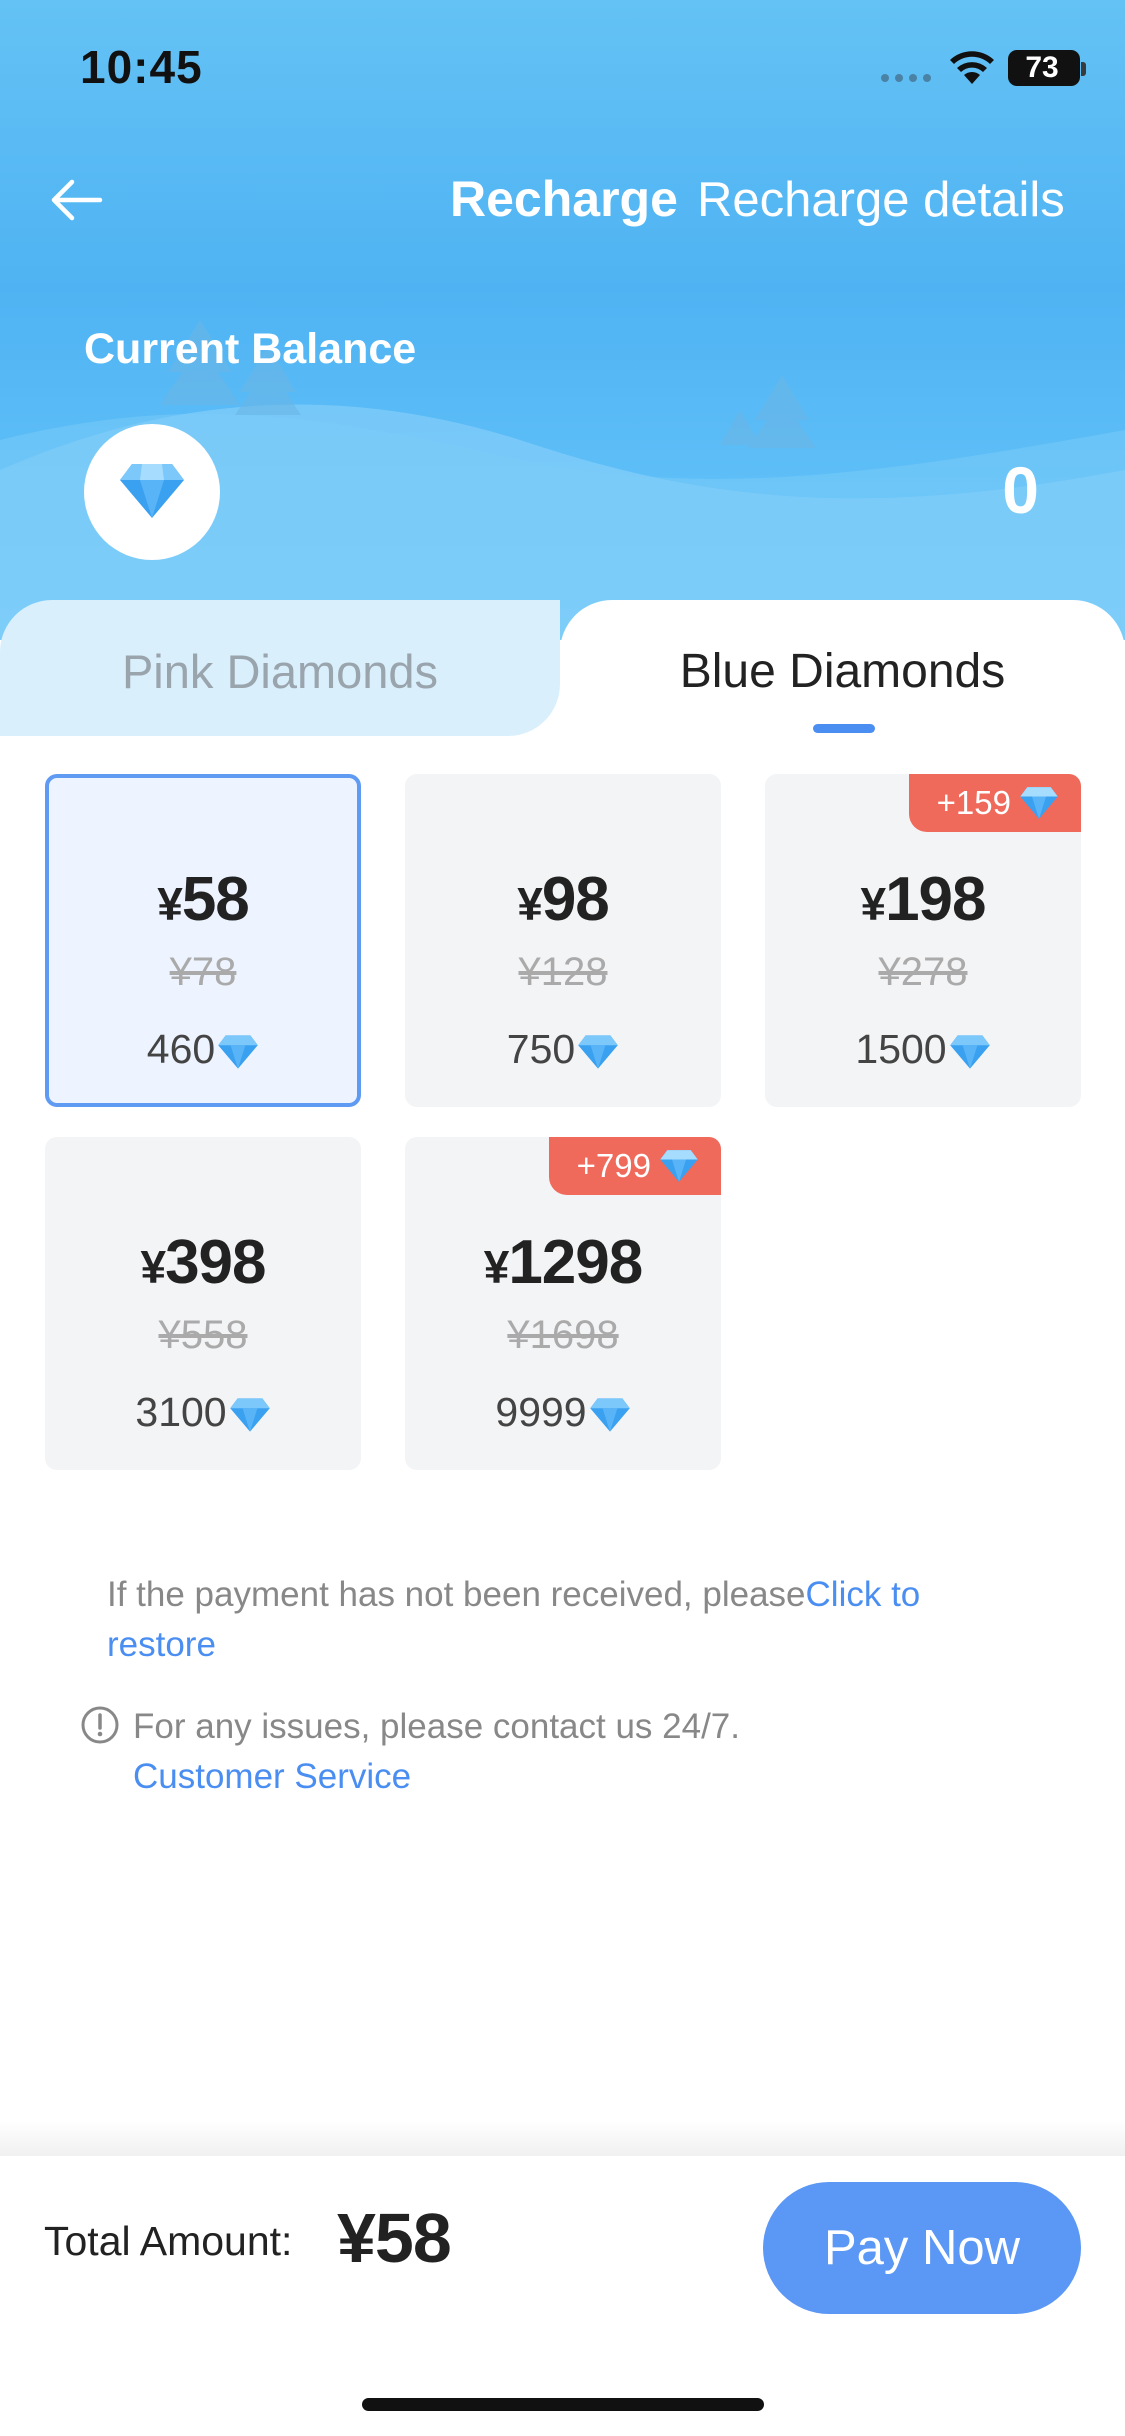 This screenshot has height=2436, width=1125. What do you see at coordinates (436, 1726) in the screenshot?
I see `contact-note: For any issues, please contact us 24/7.` at bounding box center [436, 1726].